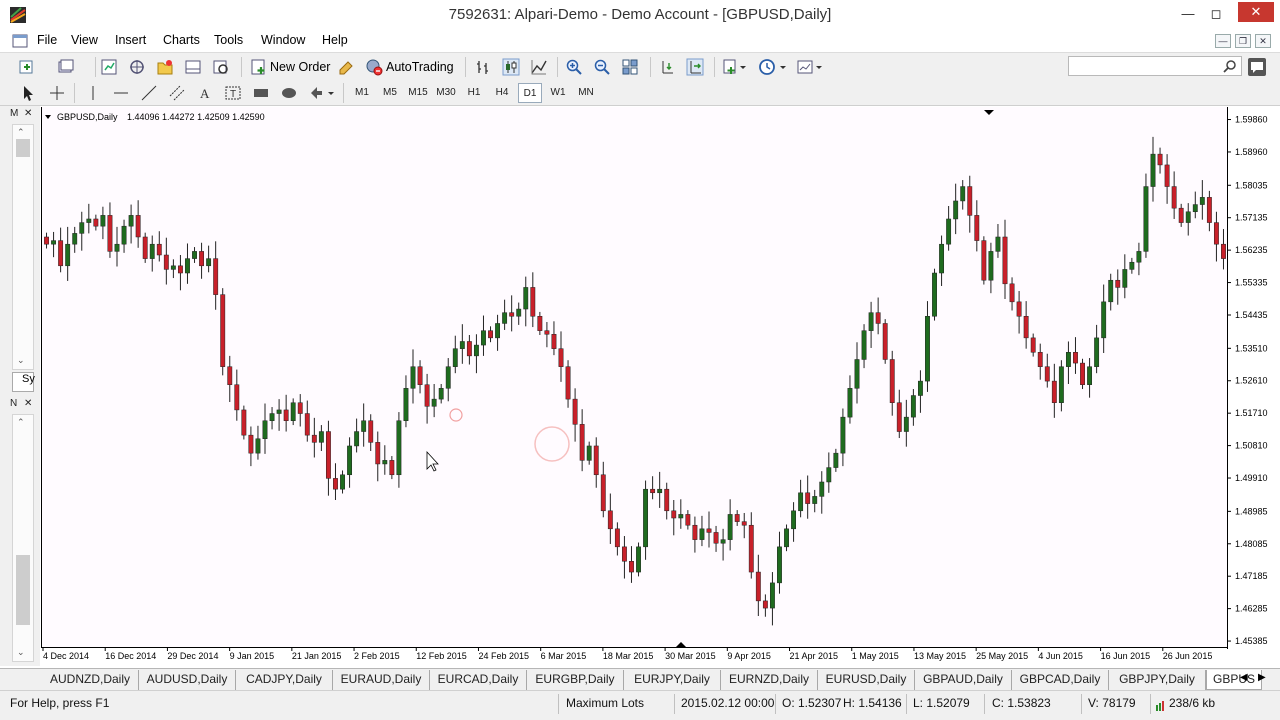  What do you see at coordinates (84, 40) in the screenshot?
I see `menu-view: View` at bounding box center [84, 40].